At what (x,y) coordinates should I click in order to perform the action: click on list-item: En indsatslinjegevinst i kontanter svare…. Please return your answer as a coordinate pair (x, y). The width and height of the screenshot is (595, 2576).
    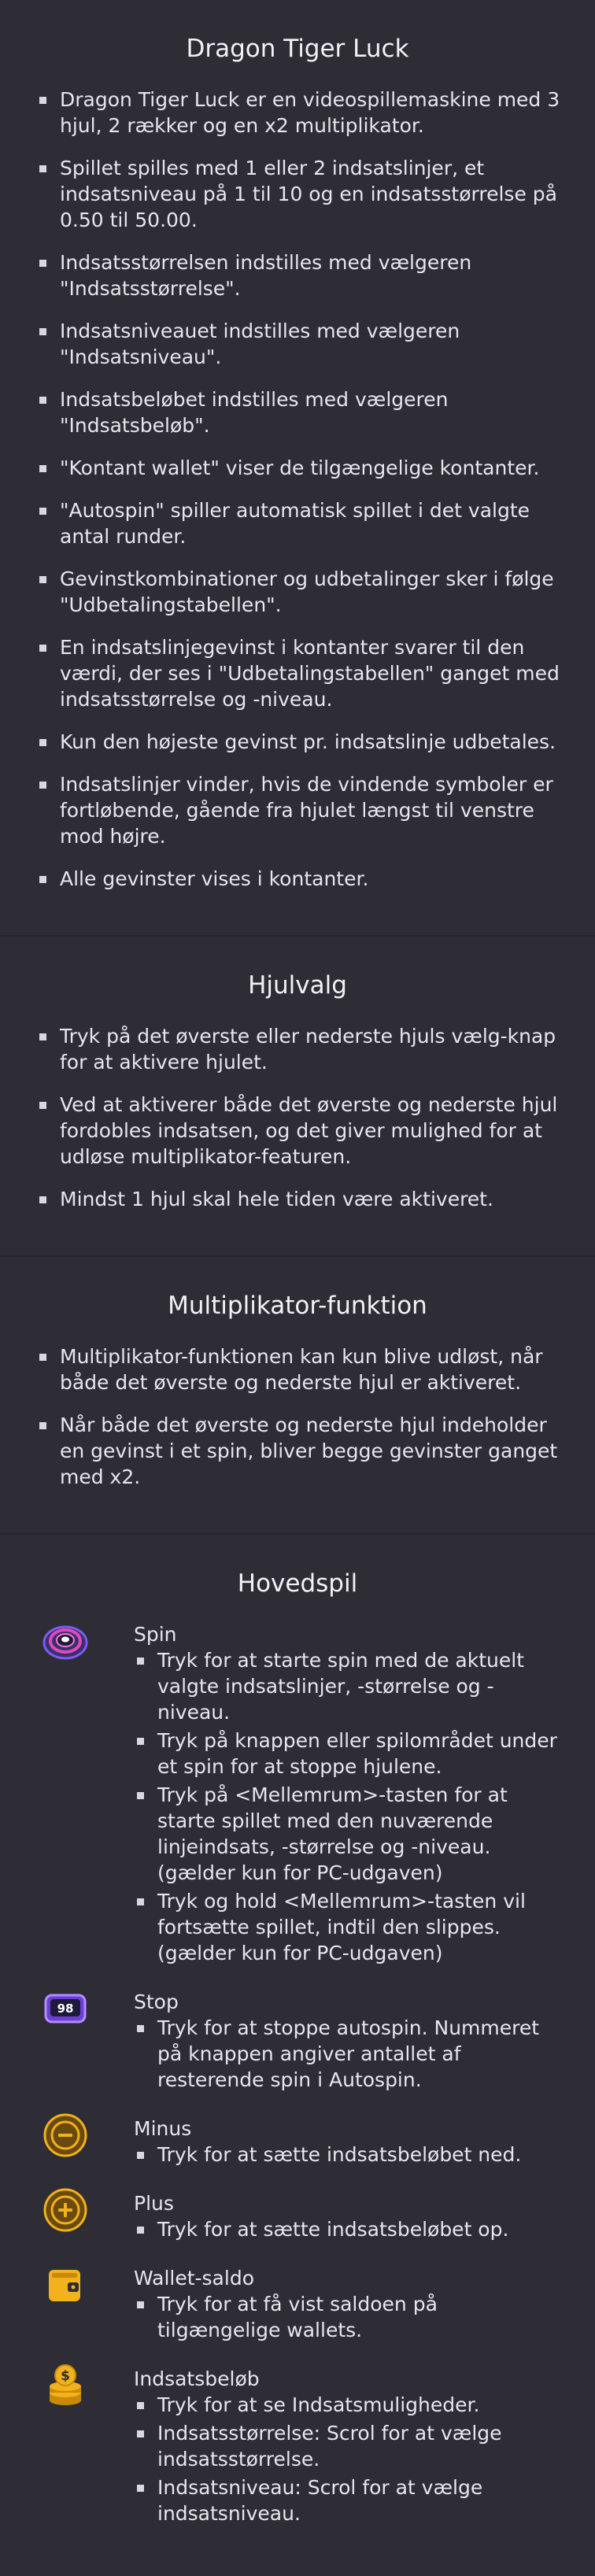
    Looking at the image, I should click on (297, 673).